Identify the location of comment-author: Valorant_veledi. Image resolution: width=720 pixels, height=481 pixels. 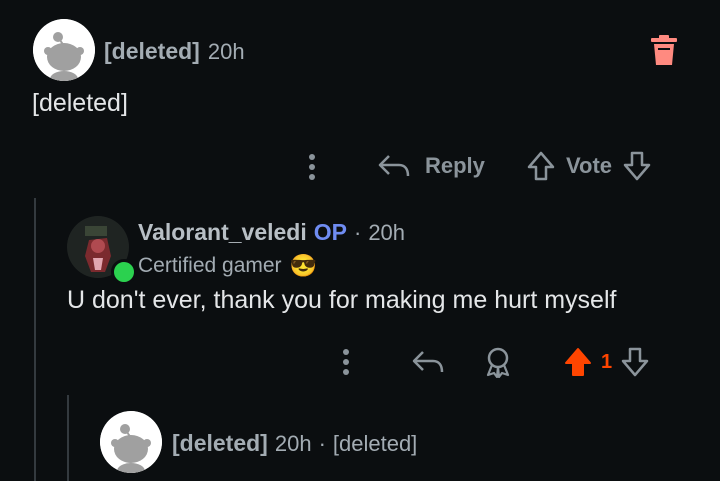
(222, 232).